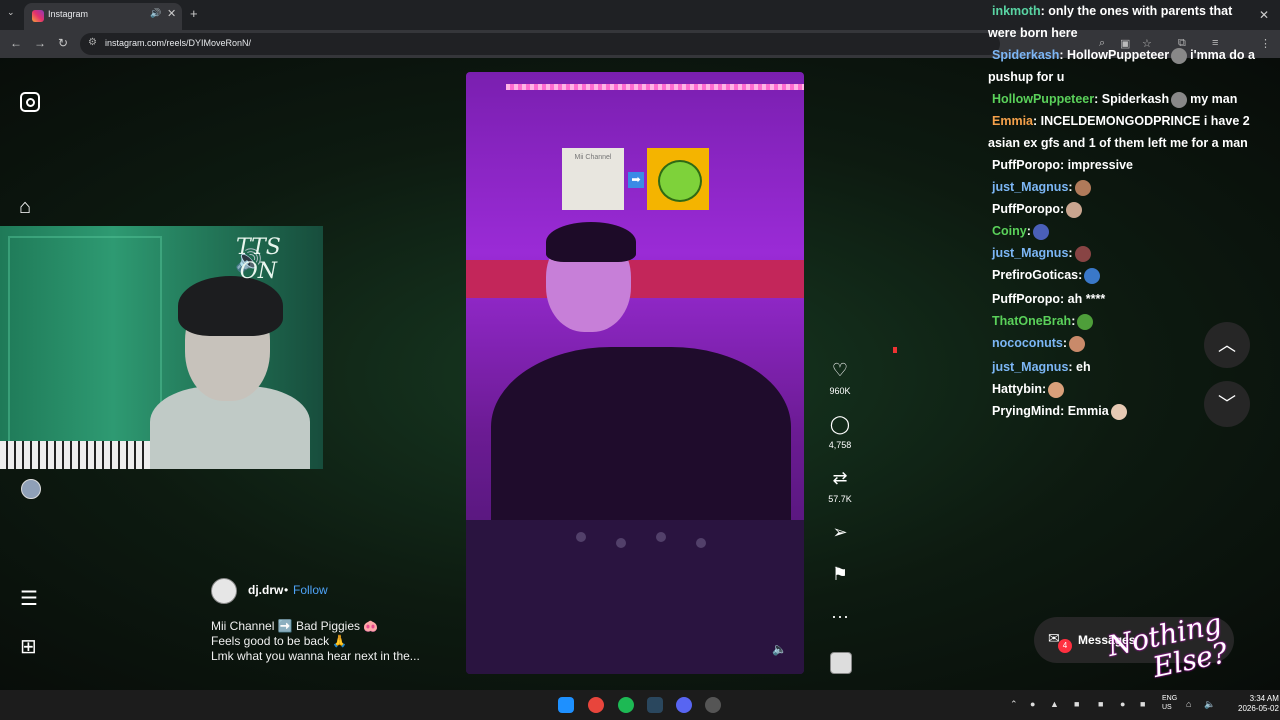 The height and width of the screenshot is (720, 1280). What do you see at coordinates (1084, 411) in the screenshot?
I see `chat-text: : Emmia` at bounding box center [1084, 411].